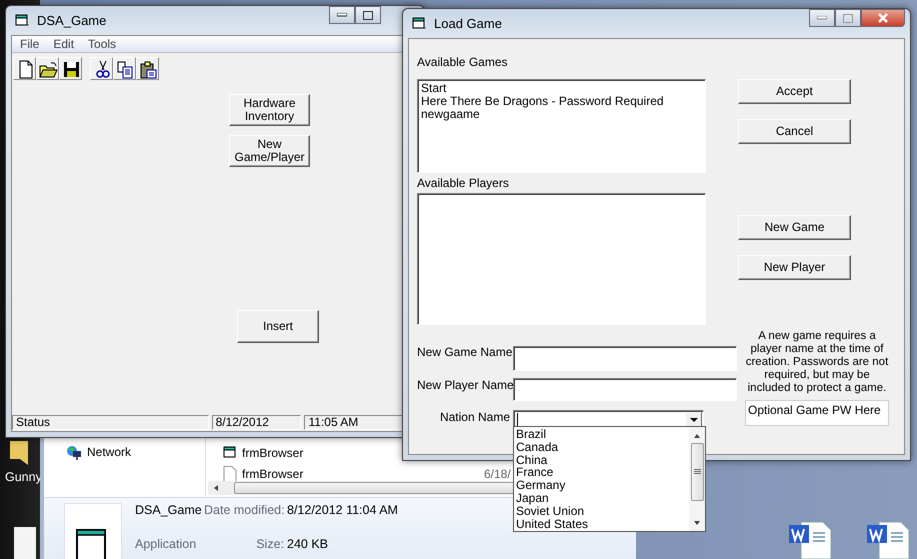  What do you see at coordinates (817, 362) in the screenshot?
I see `help-text: A new game requires a player name at the time of creation. Passwords are not required, but may be included to protect a game.` at bounding box center [817, 362].